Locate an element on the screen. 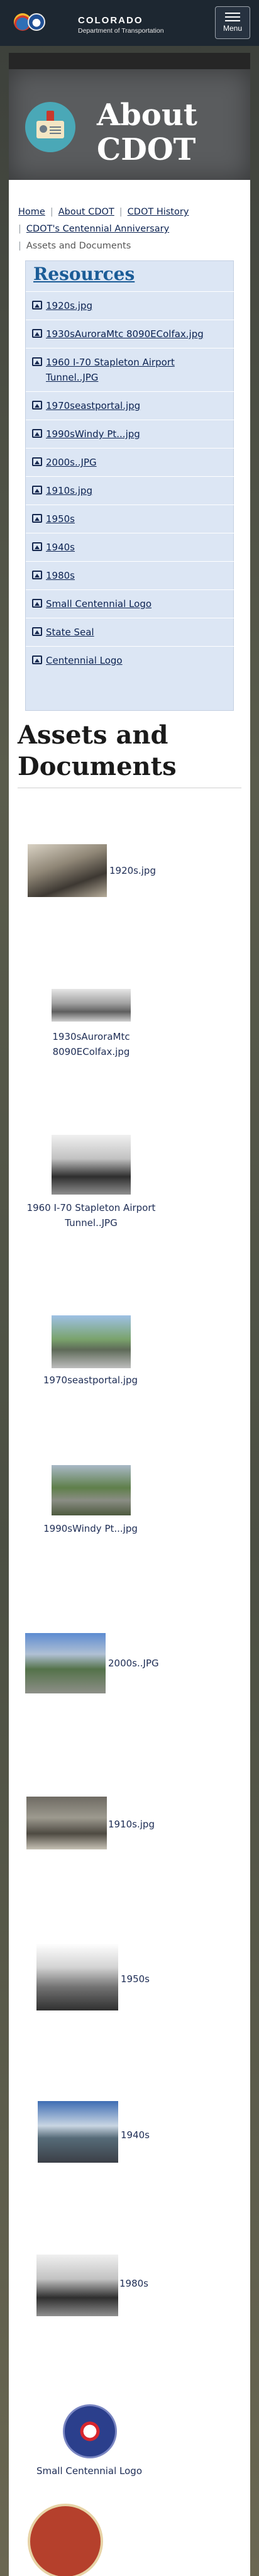 Image resolution: width=259 pixels, height=2576 pixels. id-badge-icon is located at coordinates (50, 127).